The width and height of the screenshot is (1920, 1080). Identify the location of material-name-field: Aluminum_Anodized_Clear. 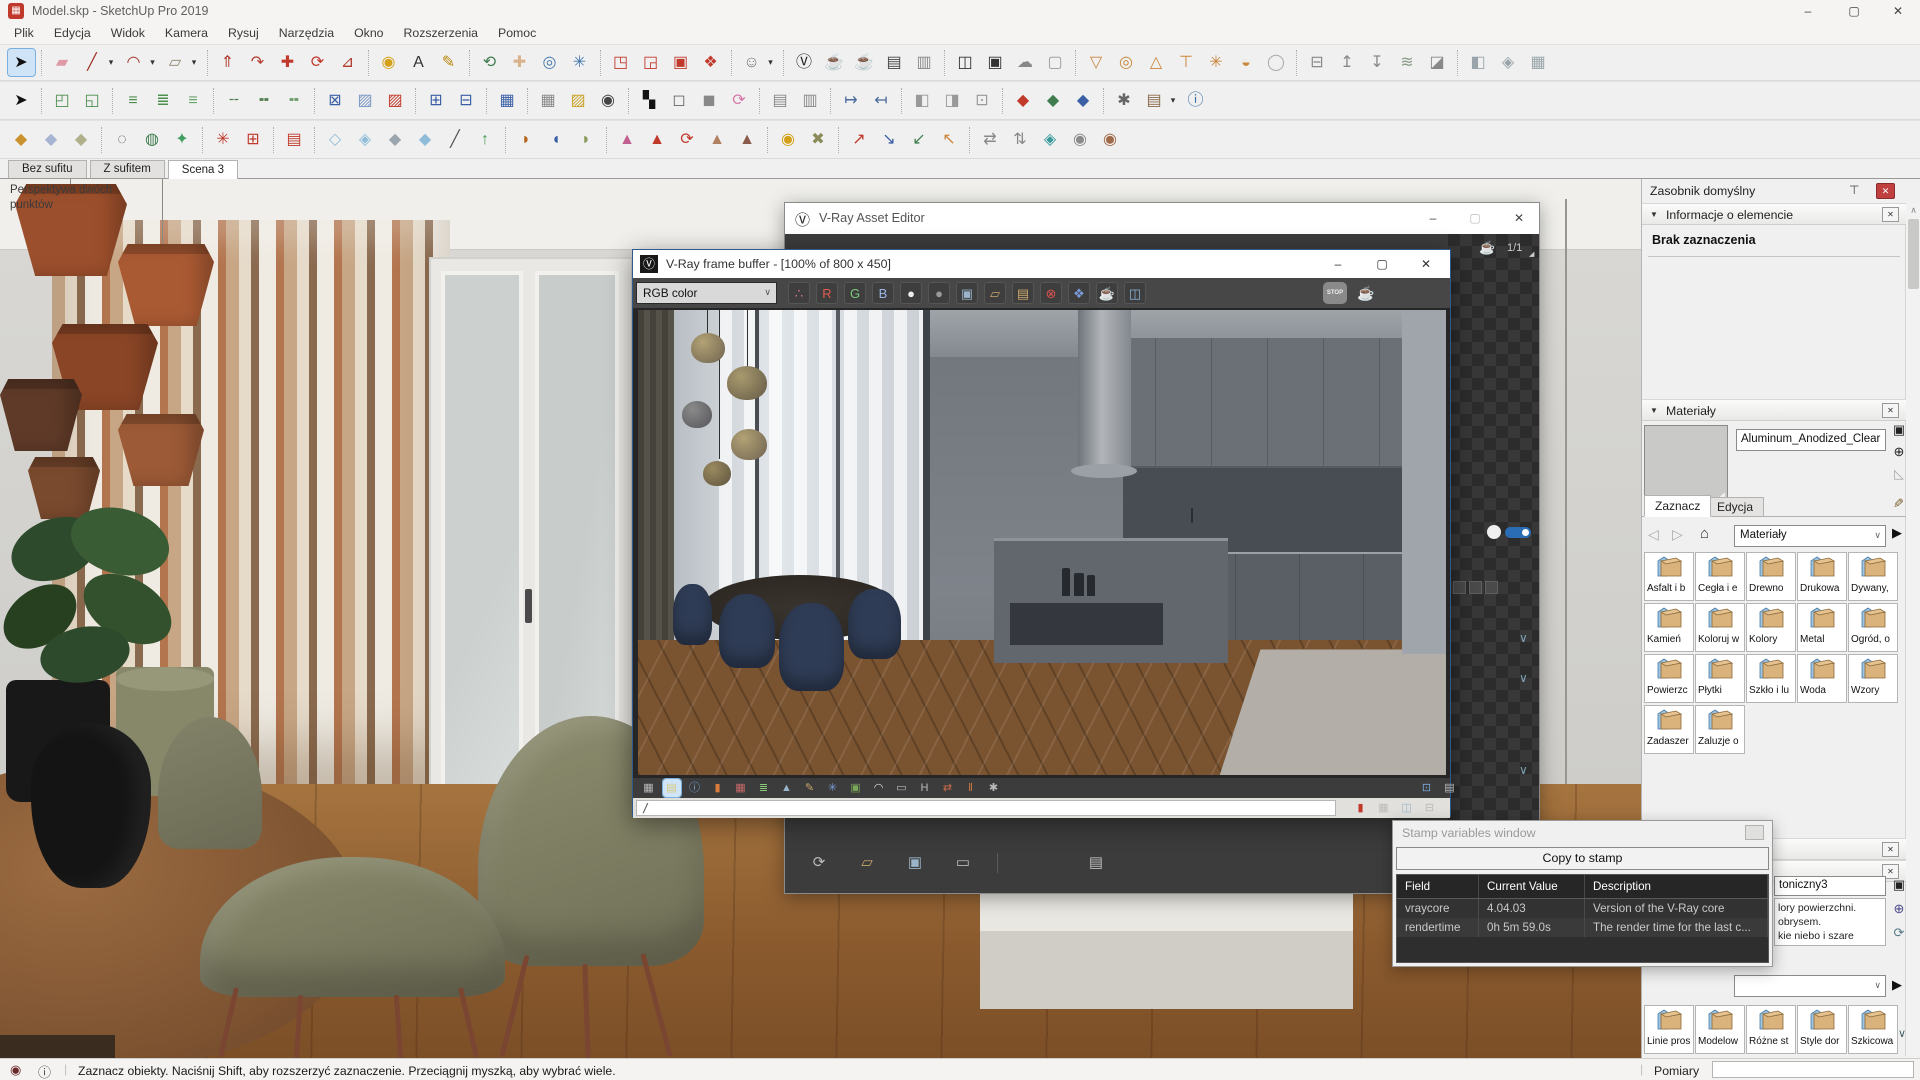
(1811, 440).